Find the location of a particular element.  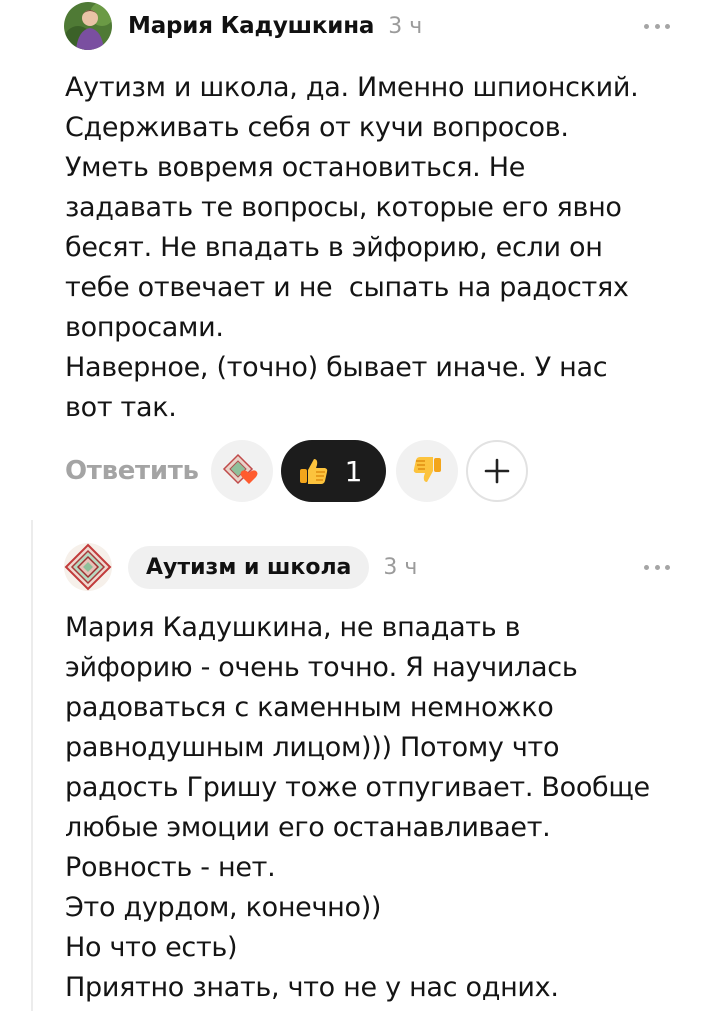

text-line: радоваться с каменным немножко is located at coordinates (309, 707).